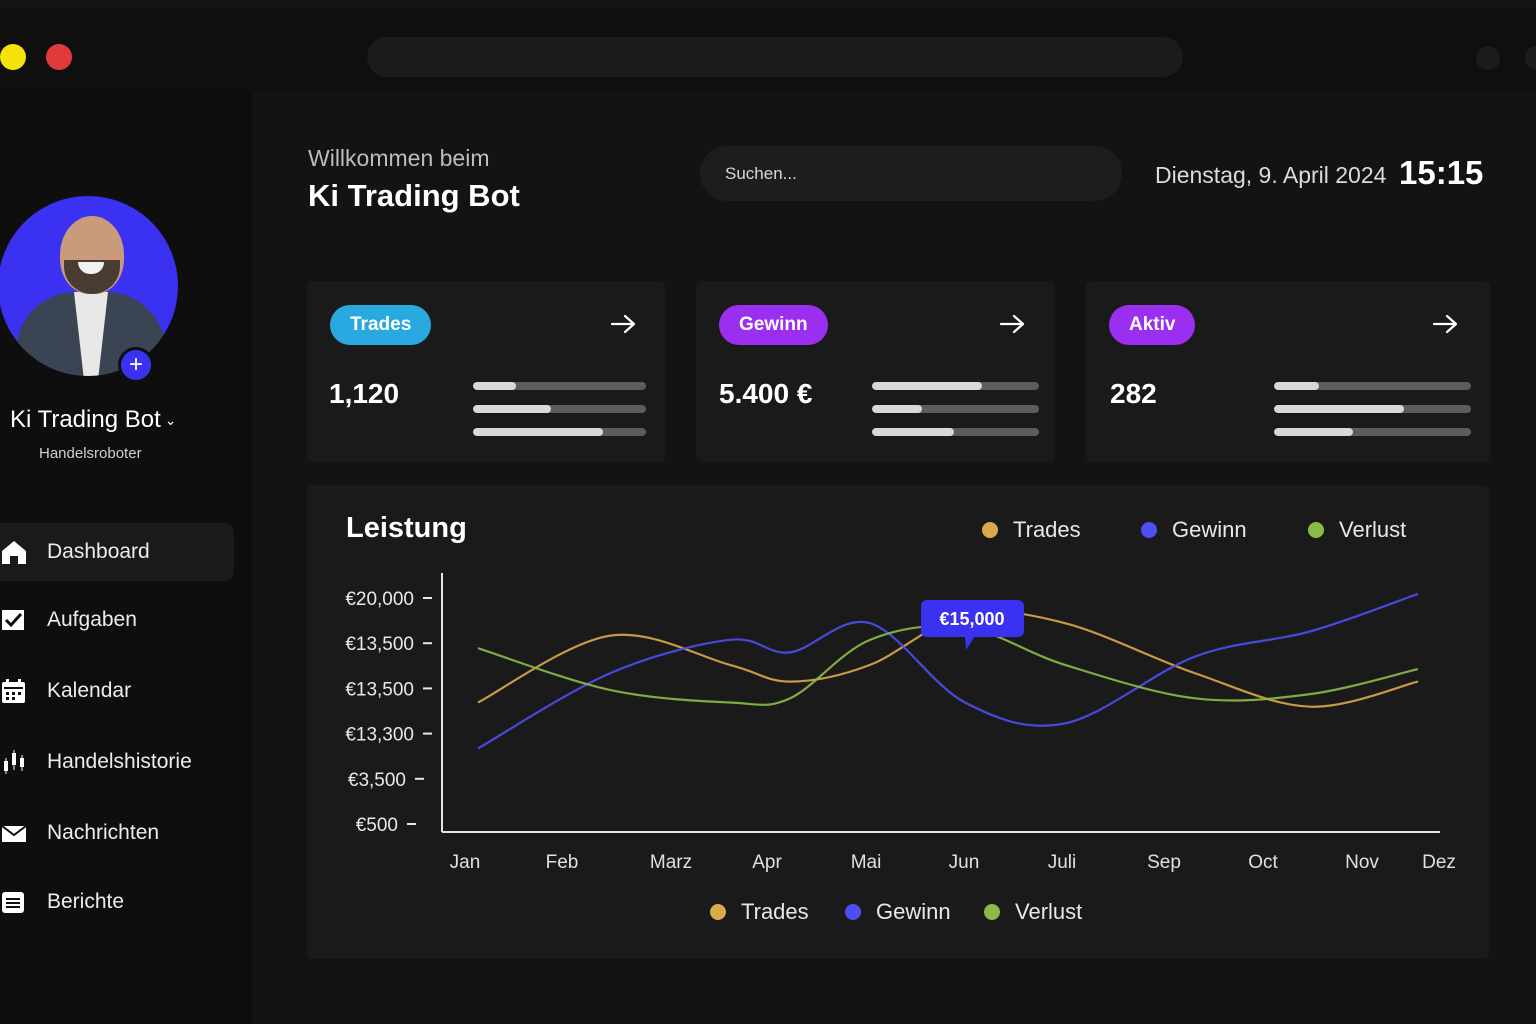 This screenshot has width=1536, height=1024. What do you see at coordinates (1263, 862) in the screenshot?
I see `x-tick-label: Oct` at bounding box center [1263, 862].